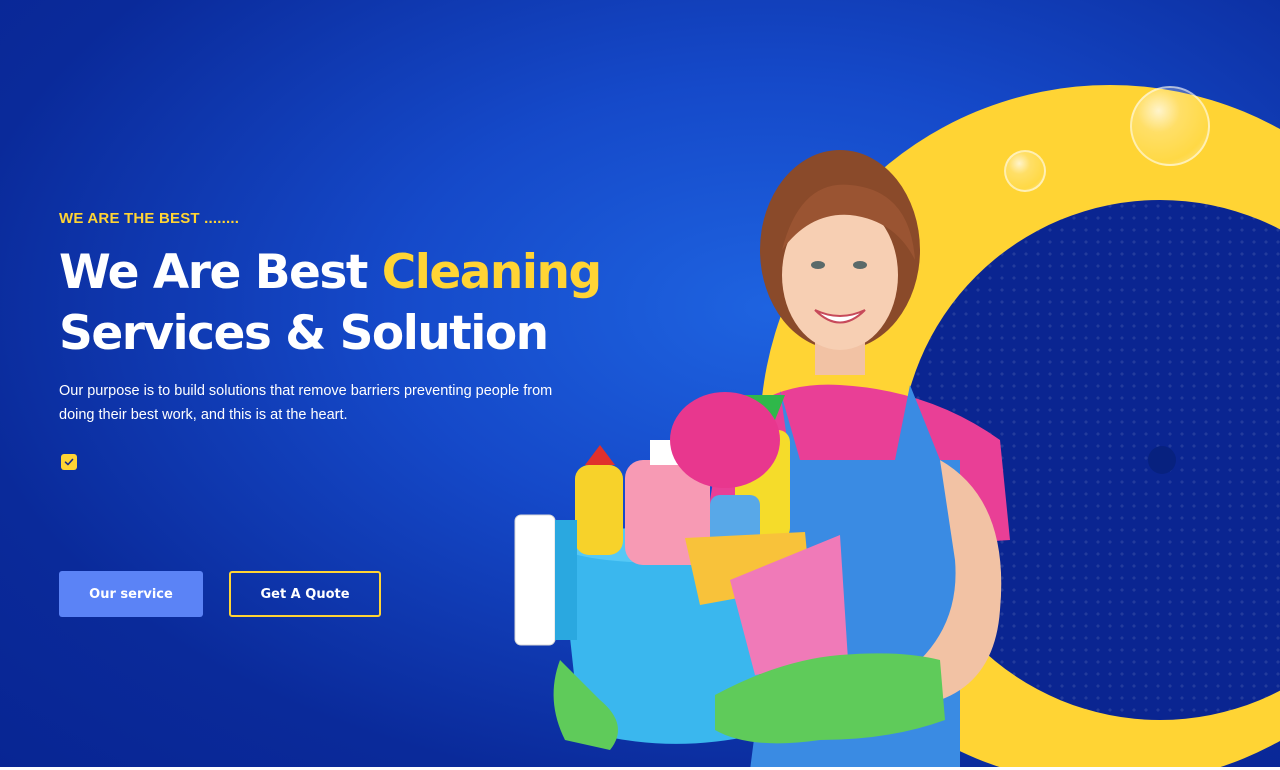  I want to click on check-icon, so click(69, 462).